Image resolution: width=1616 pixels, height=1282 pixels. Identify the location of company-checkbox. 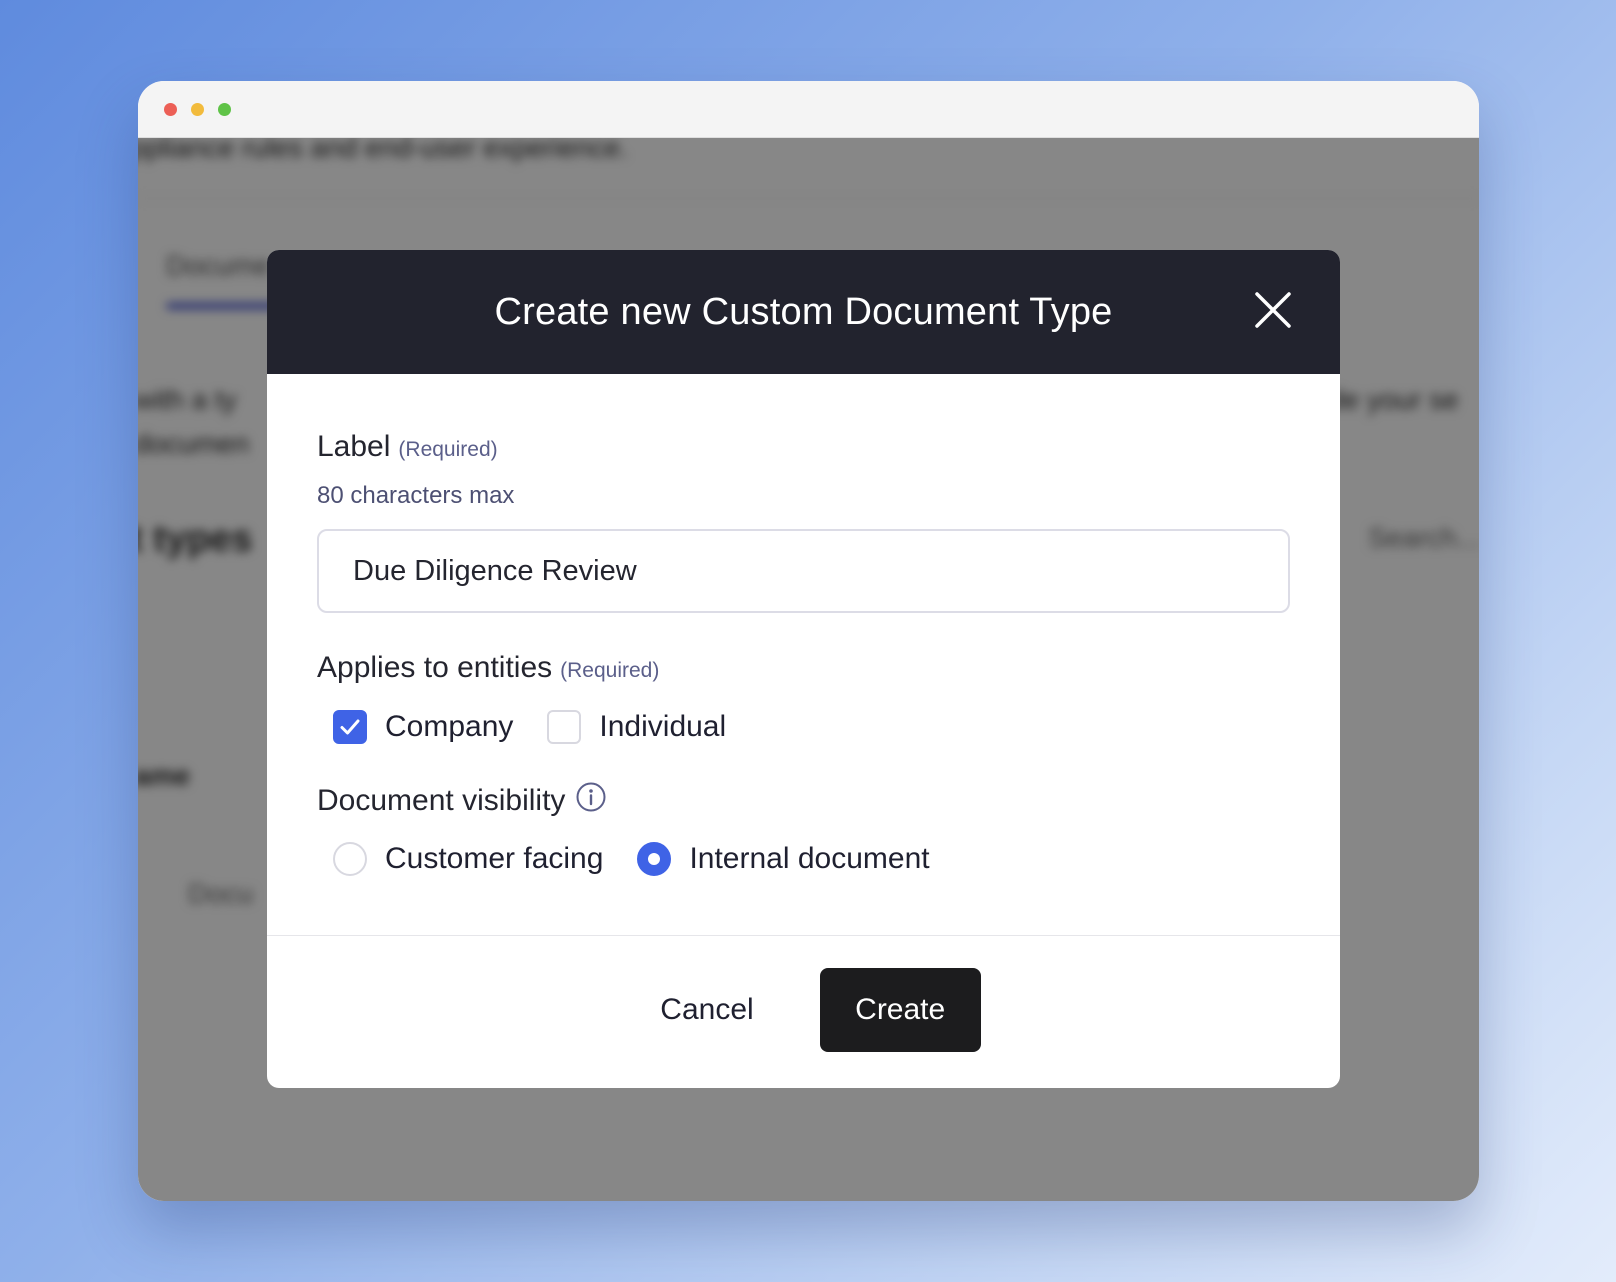
(350, 727).